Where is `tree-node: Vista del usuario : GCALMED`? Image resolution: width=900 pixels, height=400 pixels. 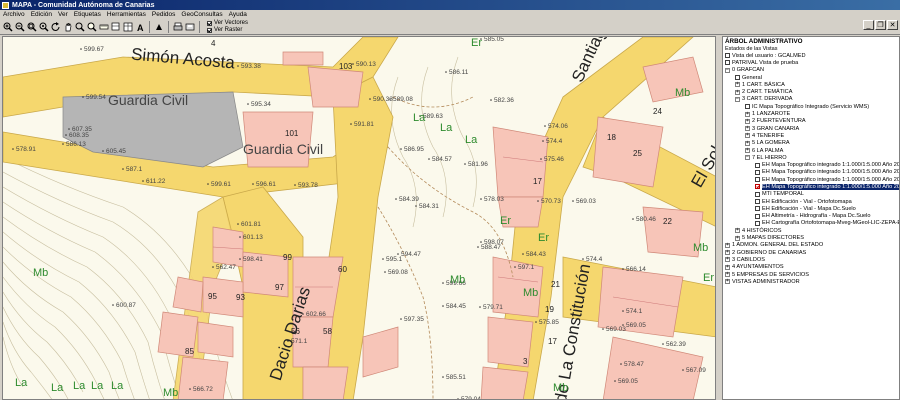 tree-node: Vista del usuario : GCALMED is located at coordinates (811, 55).